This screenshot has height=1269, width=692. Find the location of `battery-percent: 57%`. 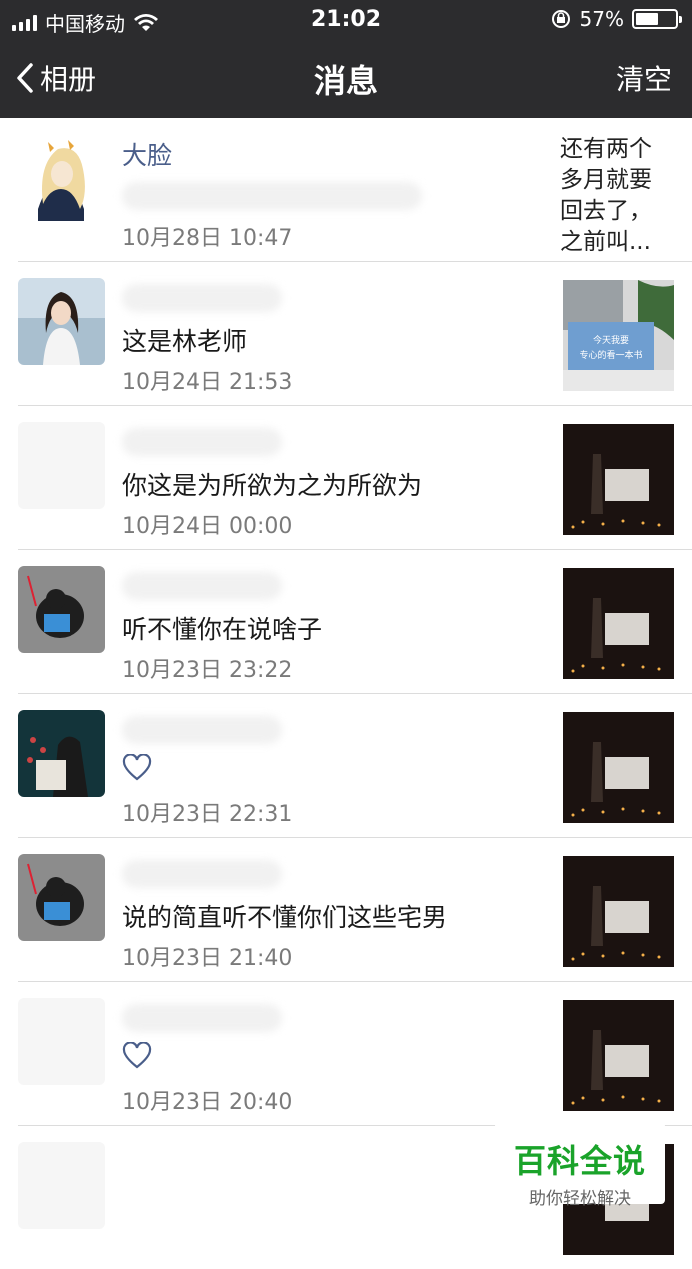

battery-percent: 57% is located at coordinates (601, 19).